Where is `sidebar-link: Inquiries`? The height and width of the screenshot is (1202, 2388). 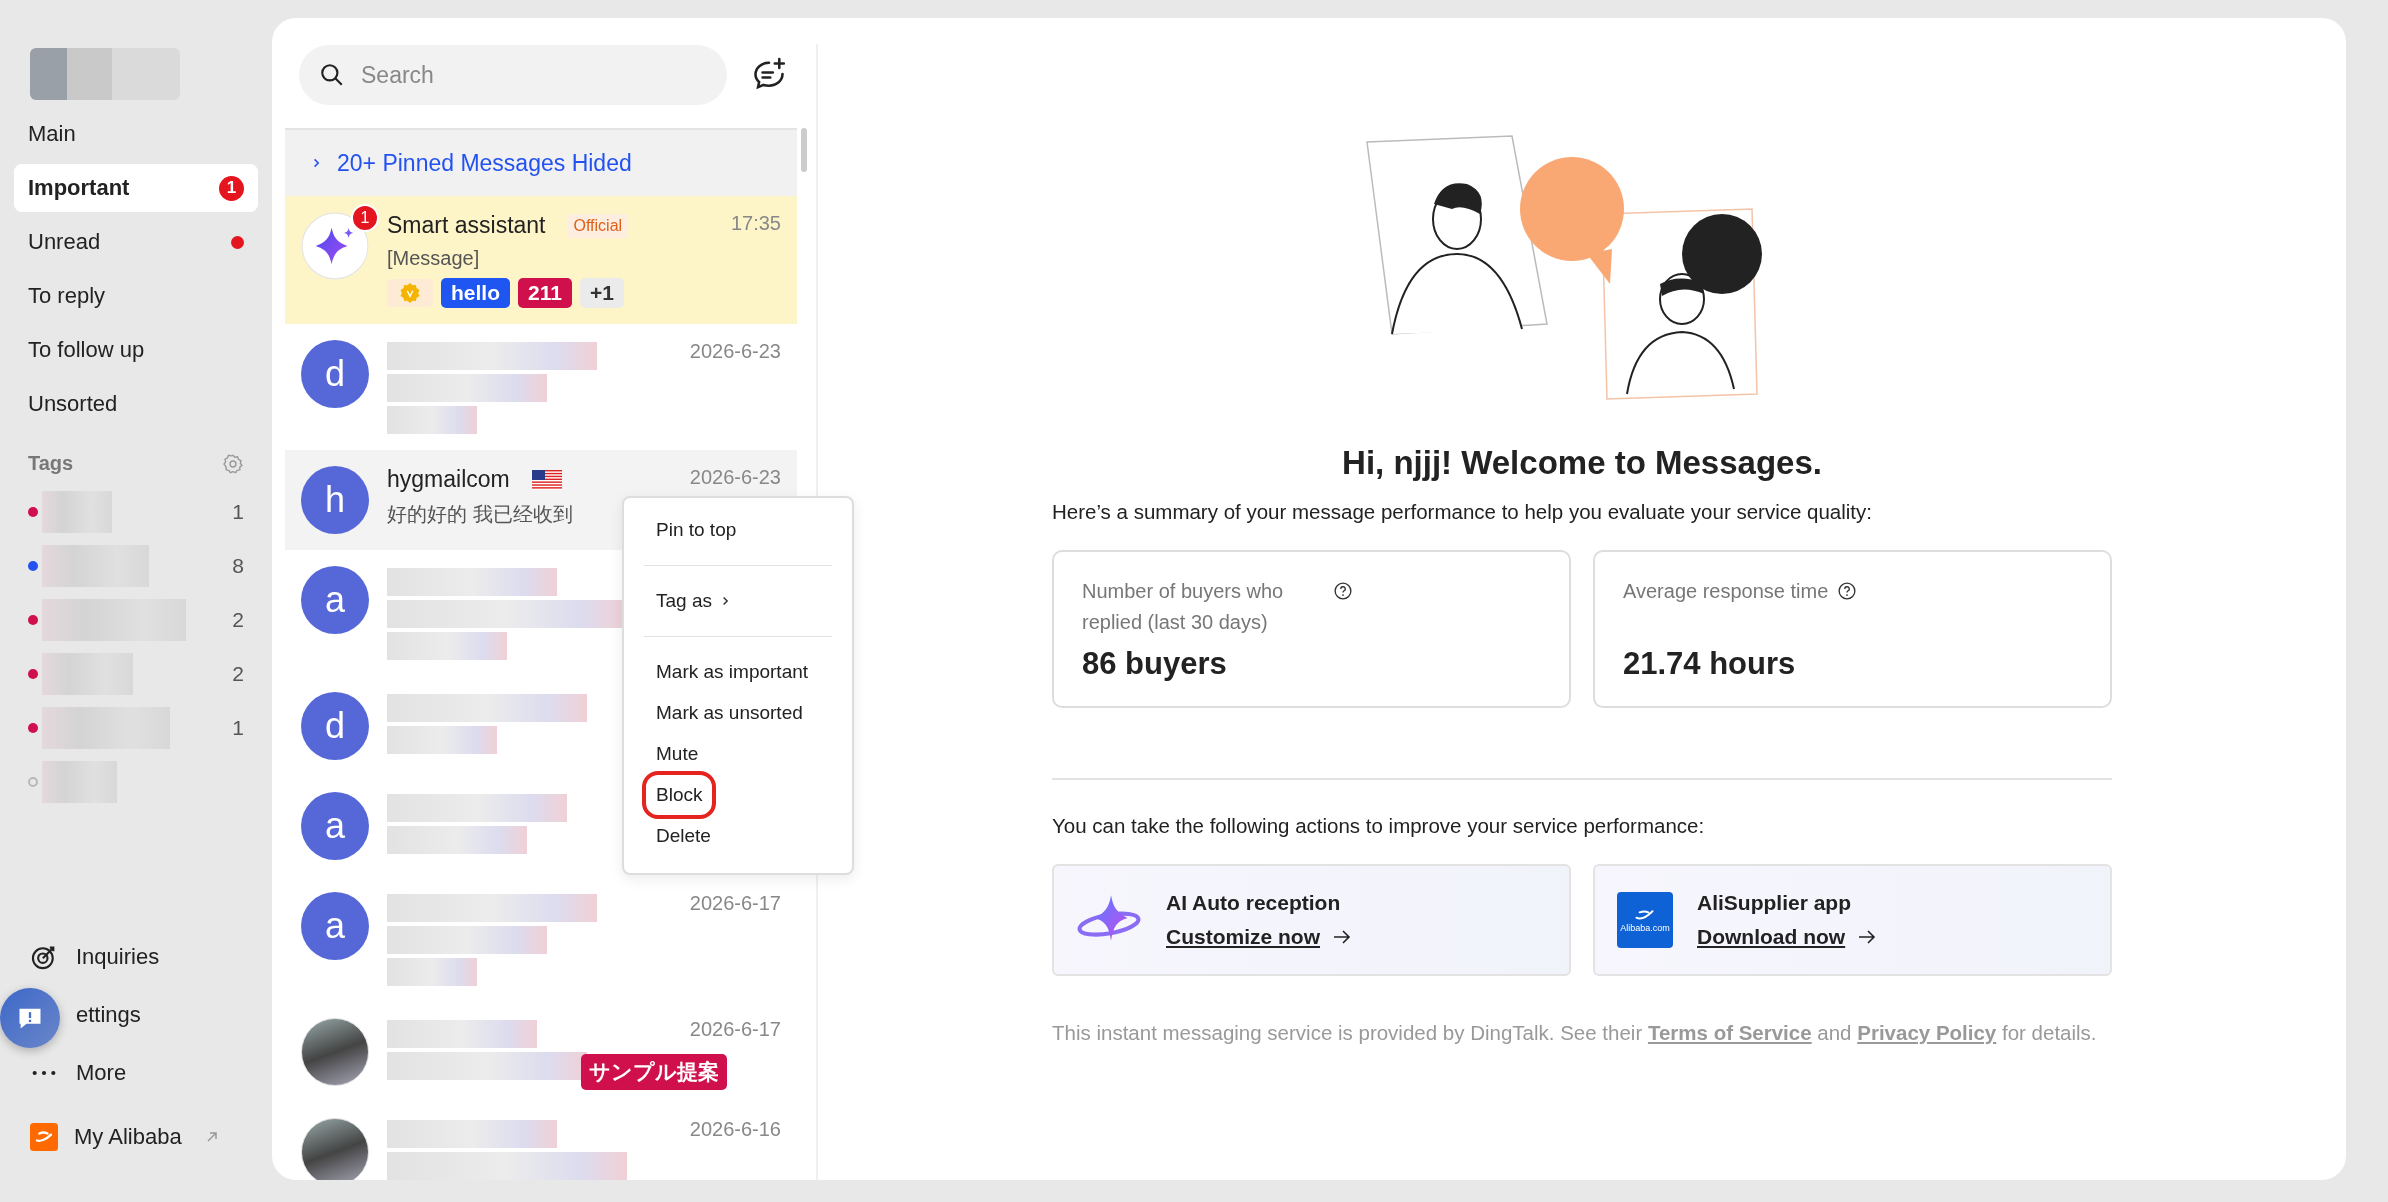 sidebar-link: Inquiries is located at coordinates (136, 957).